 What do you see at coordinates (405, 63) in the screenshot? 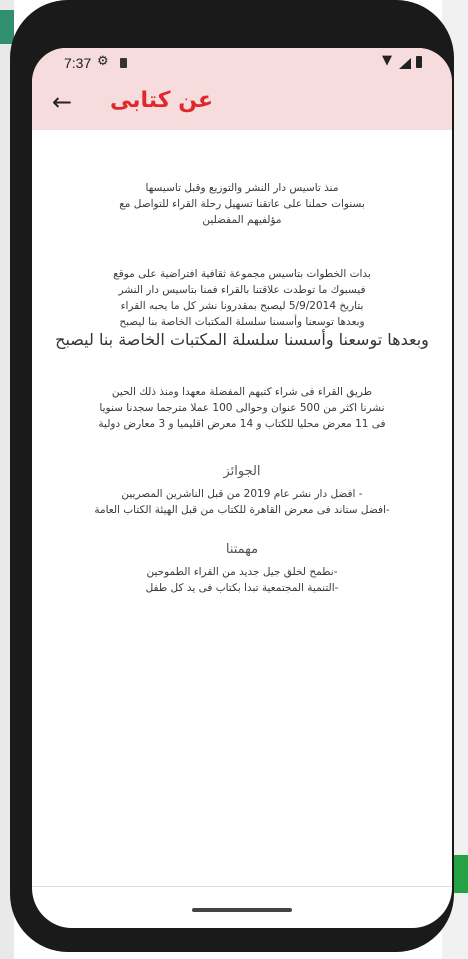
I see `signal-icon` at bounding box center [405, 63].